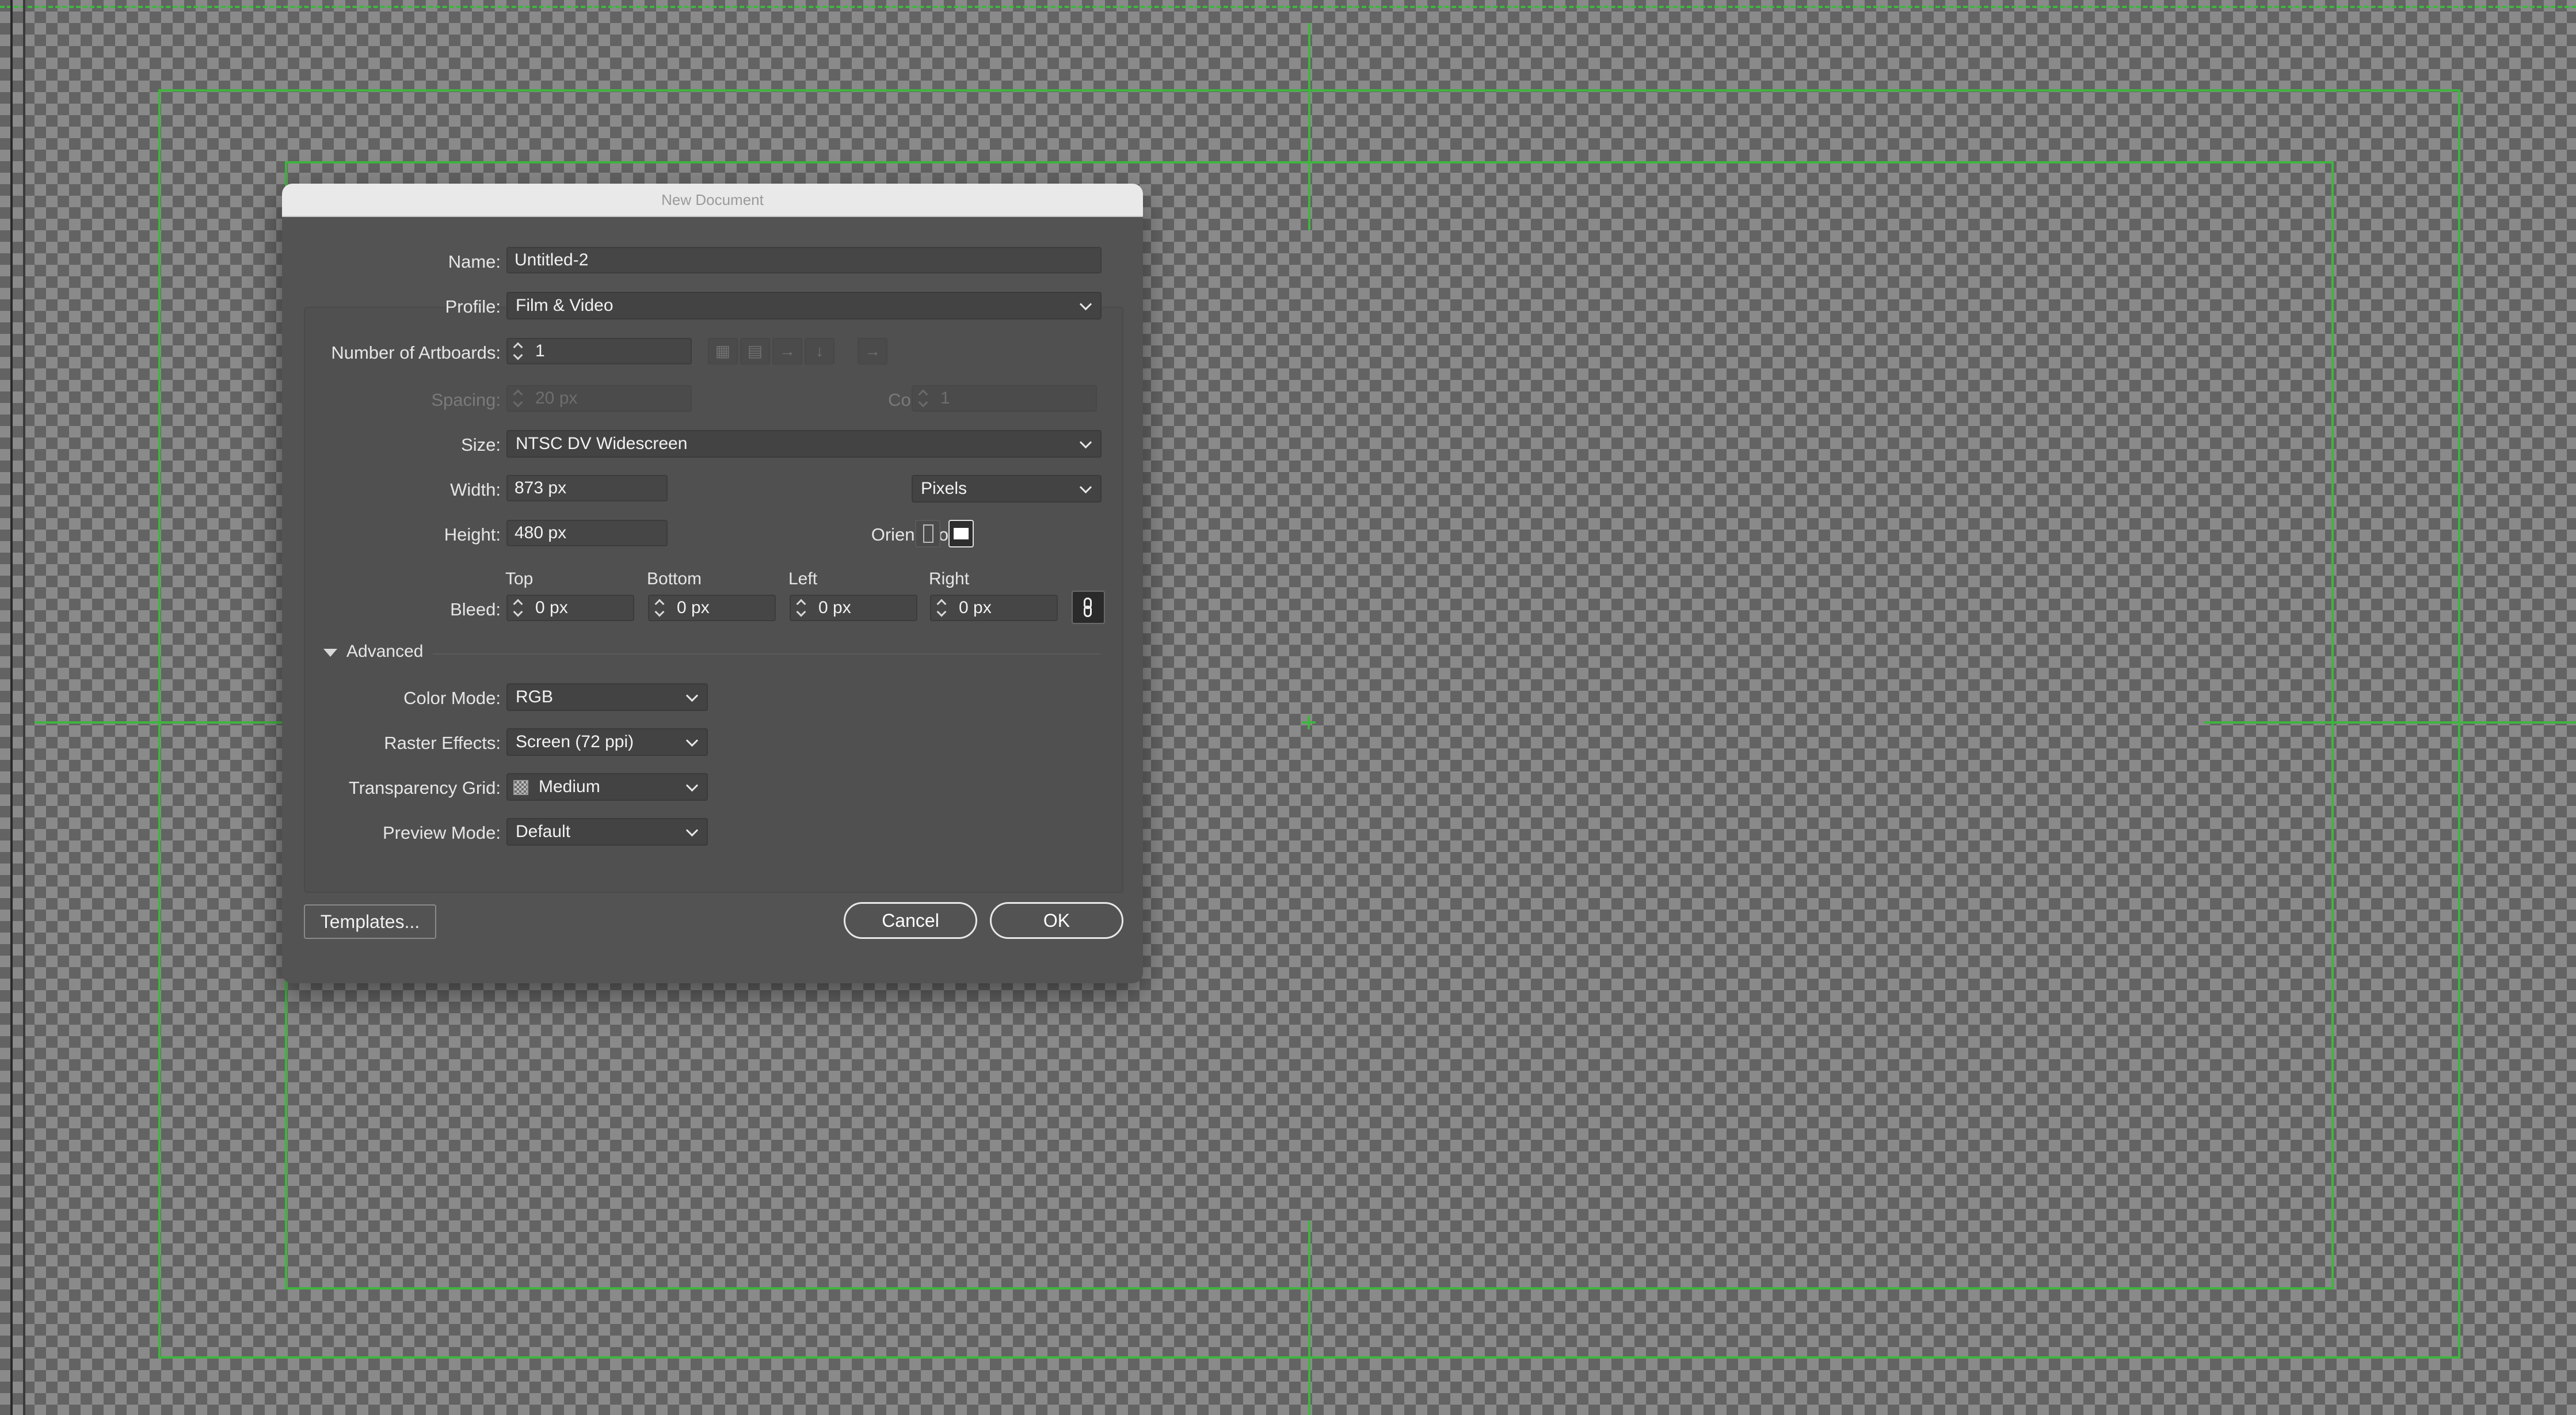 Image resolution: width=2576 pixels, height=1415 pixels. I want to click on arrange-by-column-icon: ↓, so click(819, 351).